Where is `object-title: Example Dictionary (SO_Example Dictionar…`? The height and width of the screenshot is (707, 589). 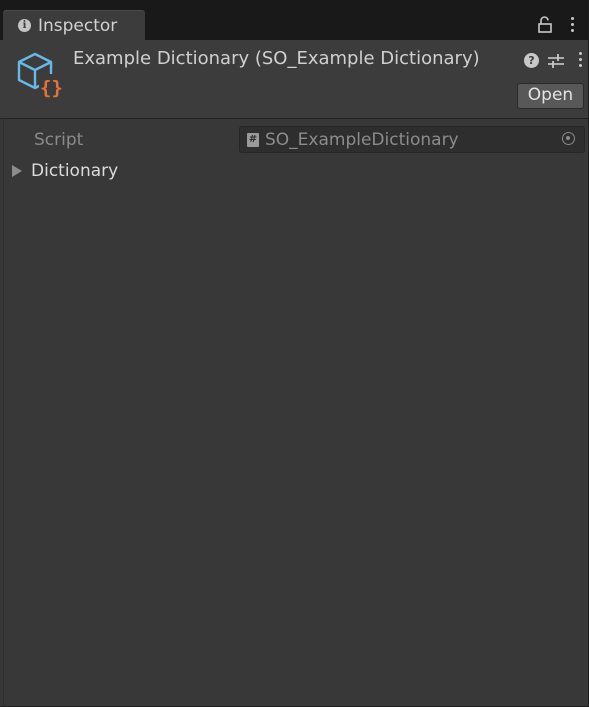 object-title: Example Dictionary (SO_Example Dictionar… is located at coordinates (276, 58).